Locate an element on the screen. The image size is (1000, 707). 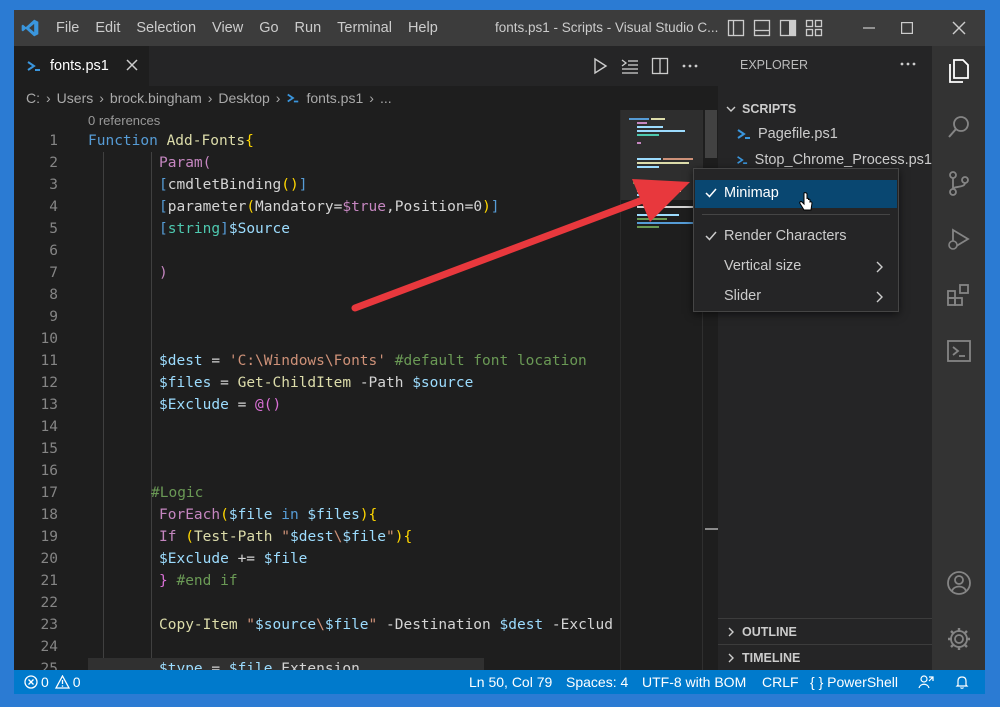
maximize-button is located at coordinates (907, 28).